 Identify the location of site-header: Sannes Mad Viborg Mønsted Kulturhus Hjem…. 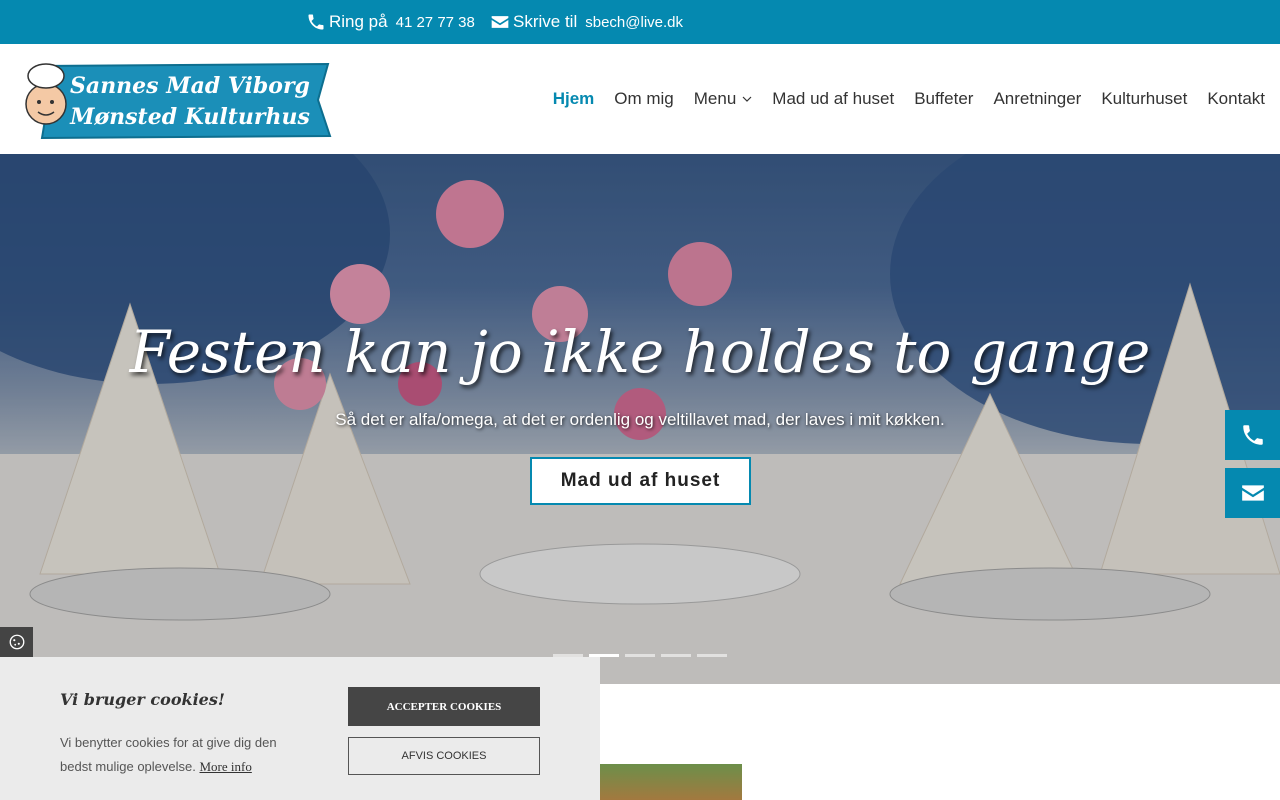
(640, 99).